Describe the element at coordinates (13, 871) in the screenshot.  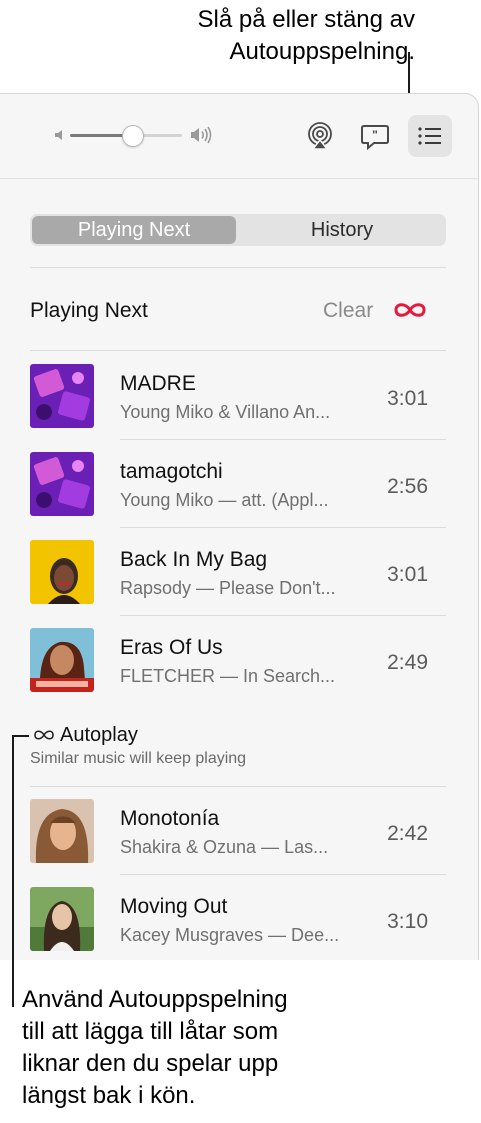
I see `callout-bottom-leader-v` at that location.